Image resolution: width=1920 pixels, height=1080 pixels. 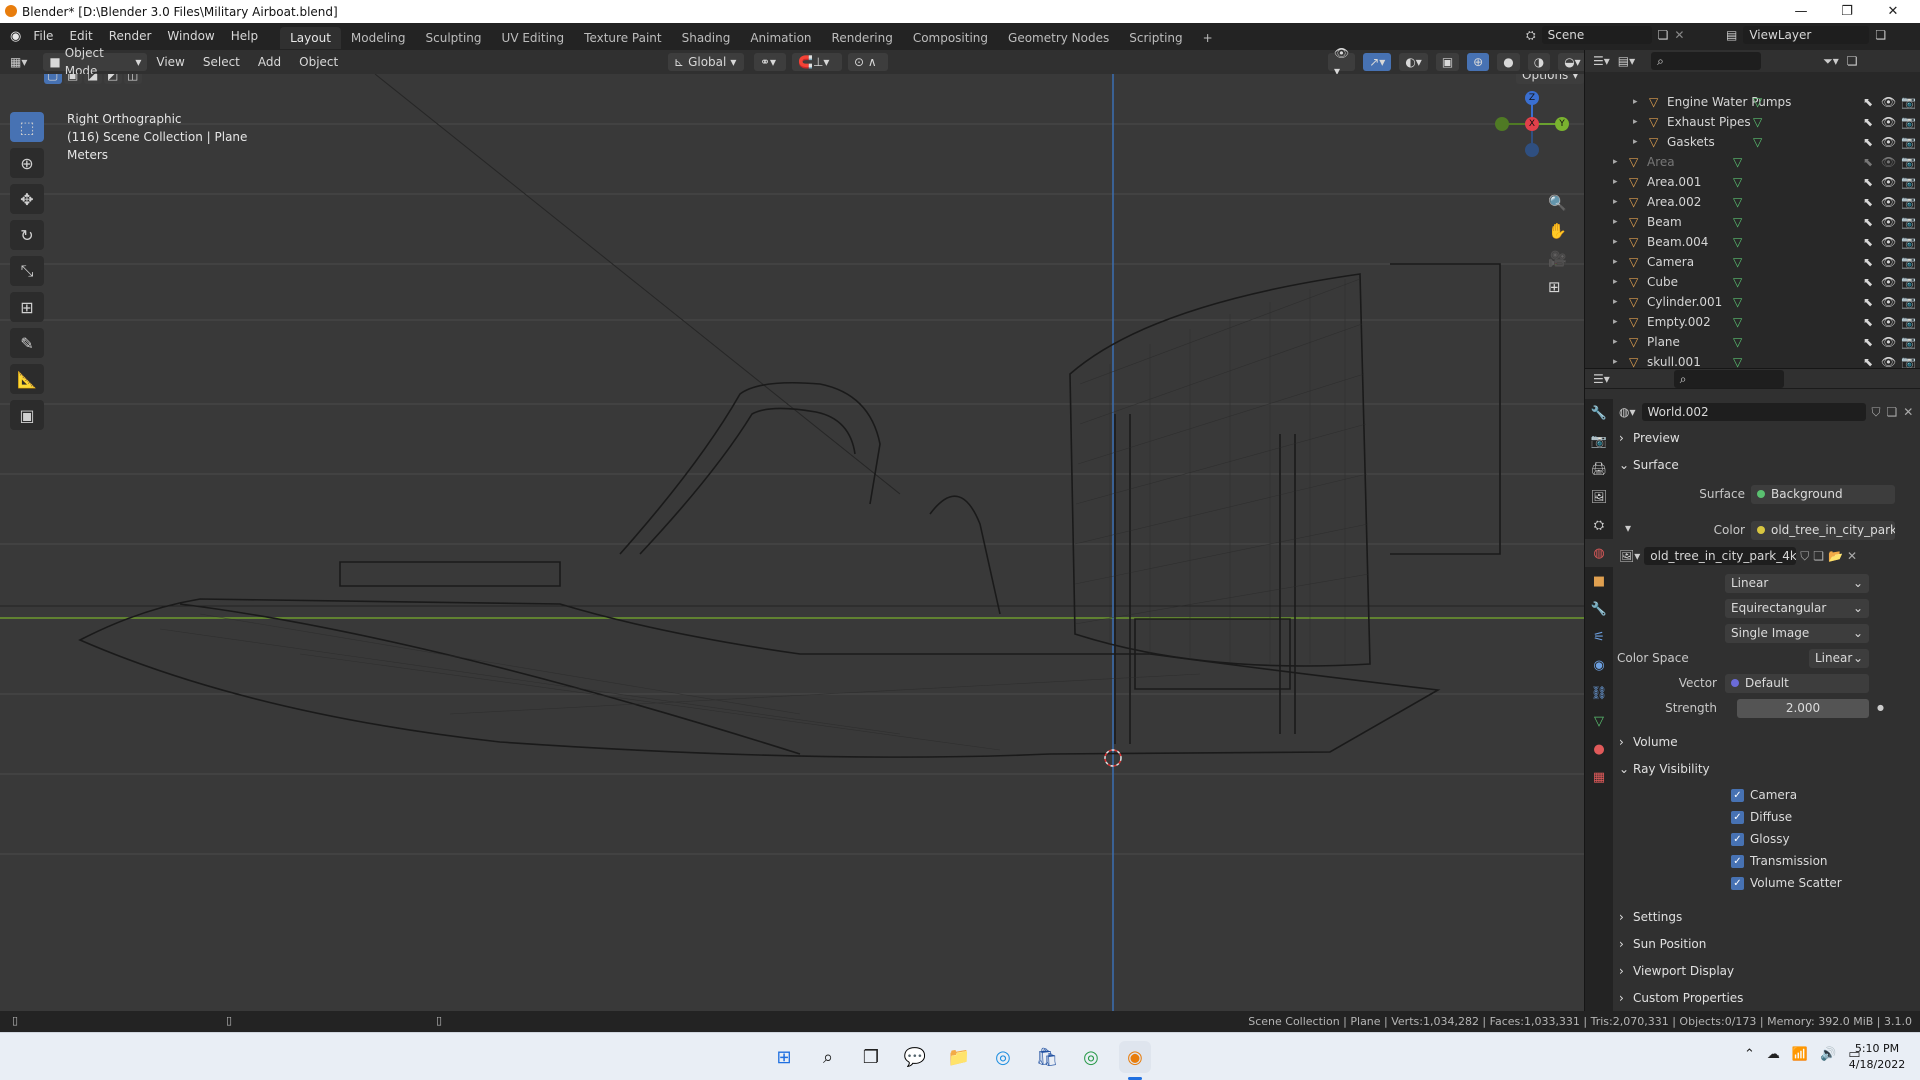 What do you see at coordinates (1058, 38) in the screenshot?
I see `tab-geometry-nodes: Geometry Nodes` at bounding box center [1058, 38].